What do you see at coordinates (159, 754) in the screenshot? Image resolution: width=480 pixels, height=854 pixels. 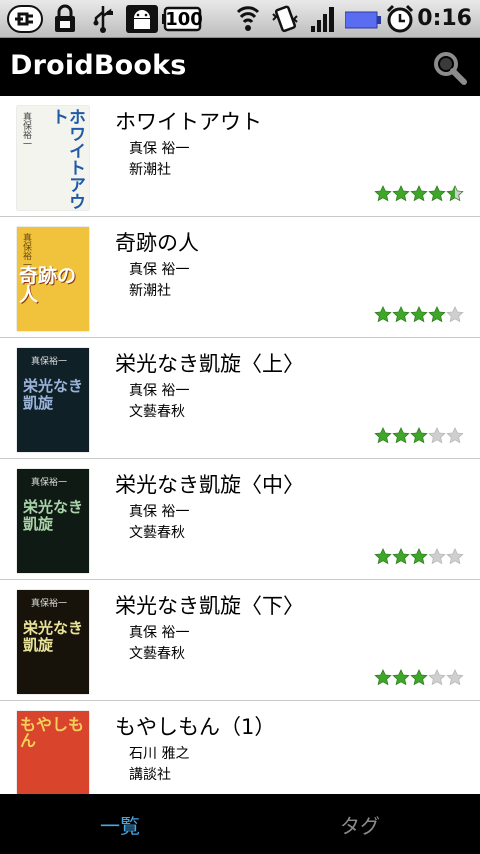 I see `book-author: 石川 雅之` at bounding box center [159, 754].